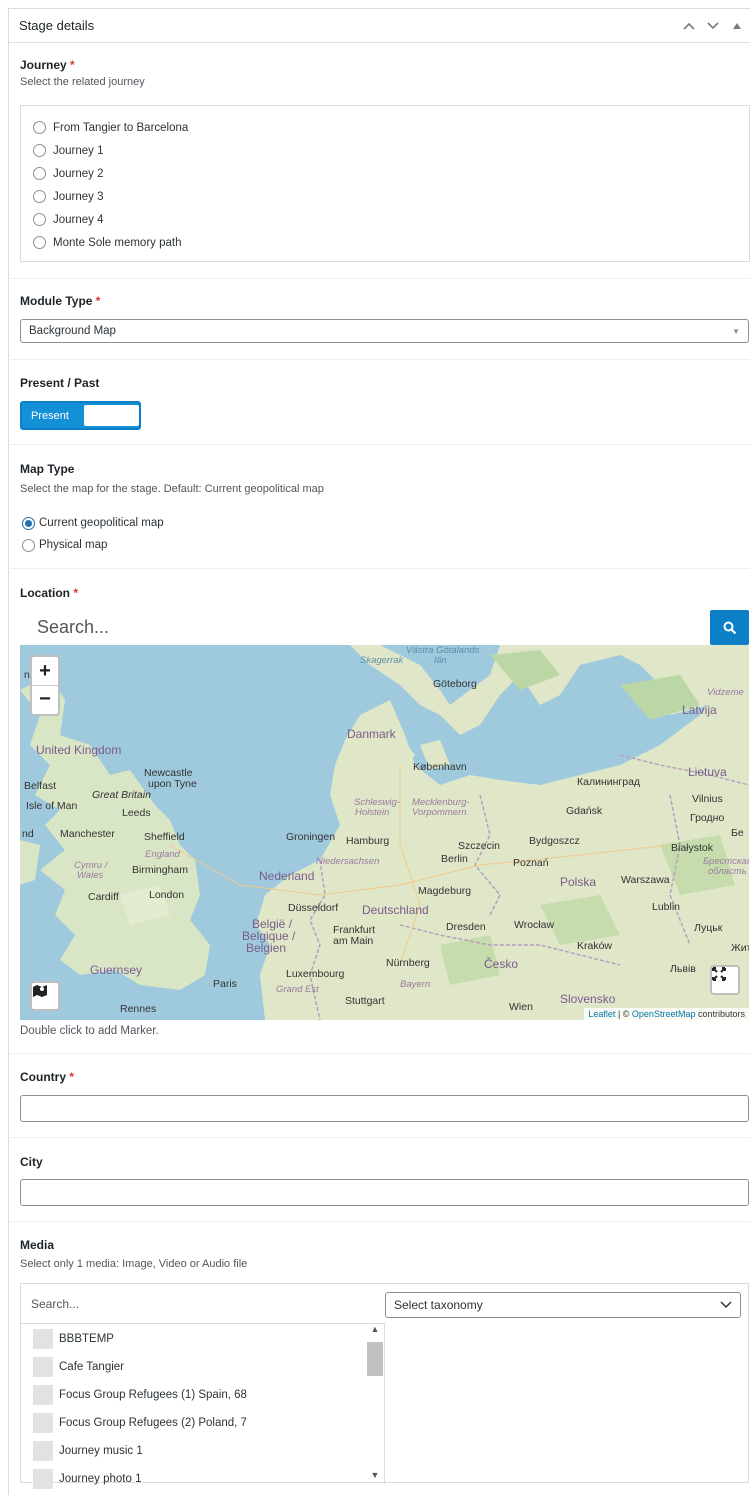 The width and height of the screenshot is (750, 1495). Describe the element at coordinates (719, 974) in the screenshot. I see `fullscreen-icon` at that location.